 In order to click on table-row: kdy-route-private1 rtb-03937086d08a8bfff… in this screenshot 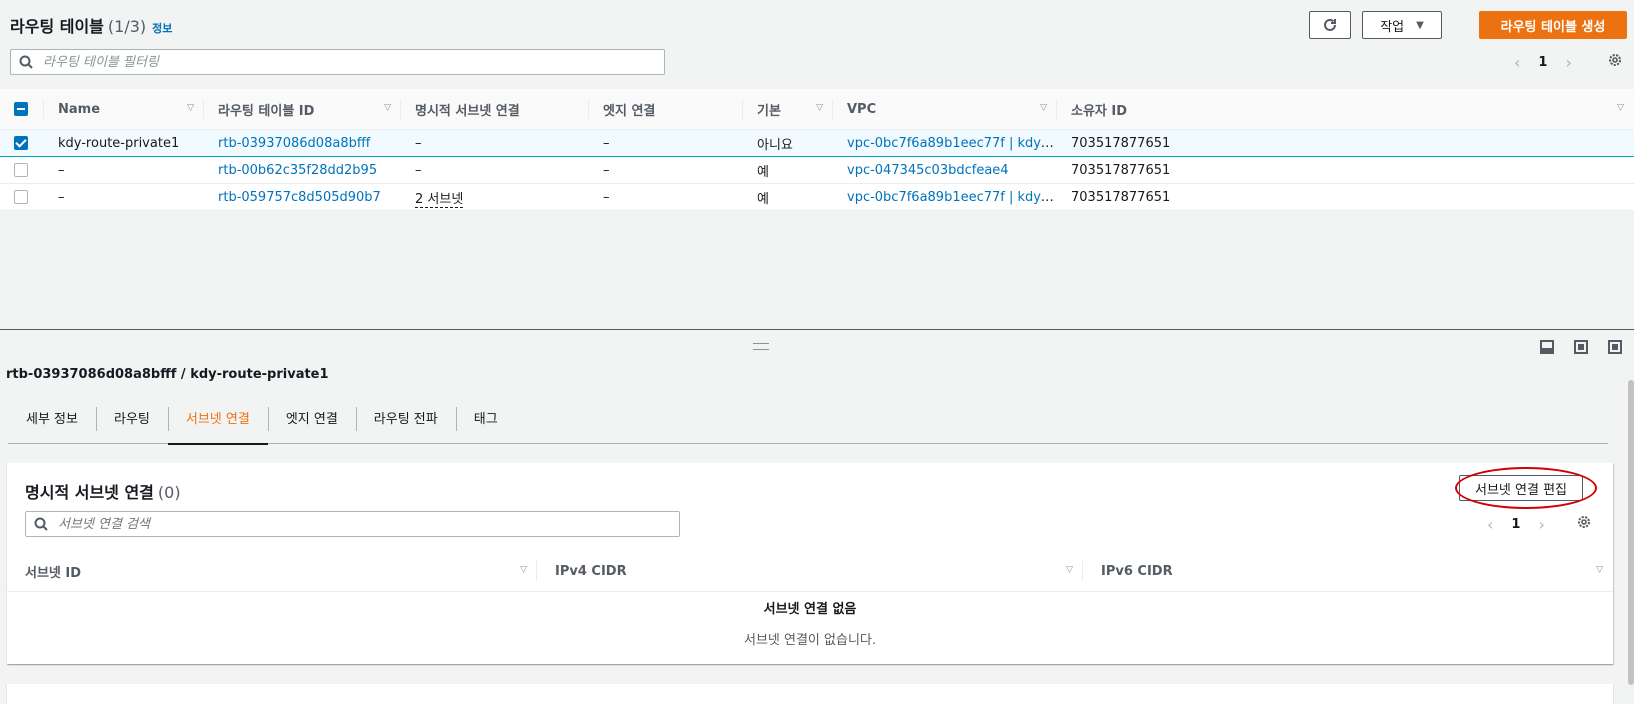, I will do `click(817, 143)`.